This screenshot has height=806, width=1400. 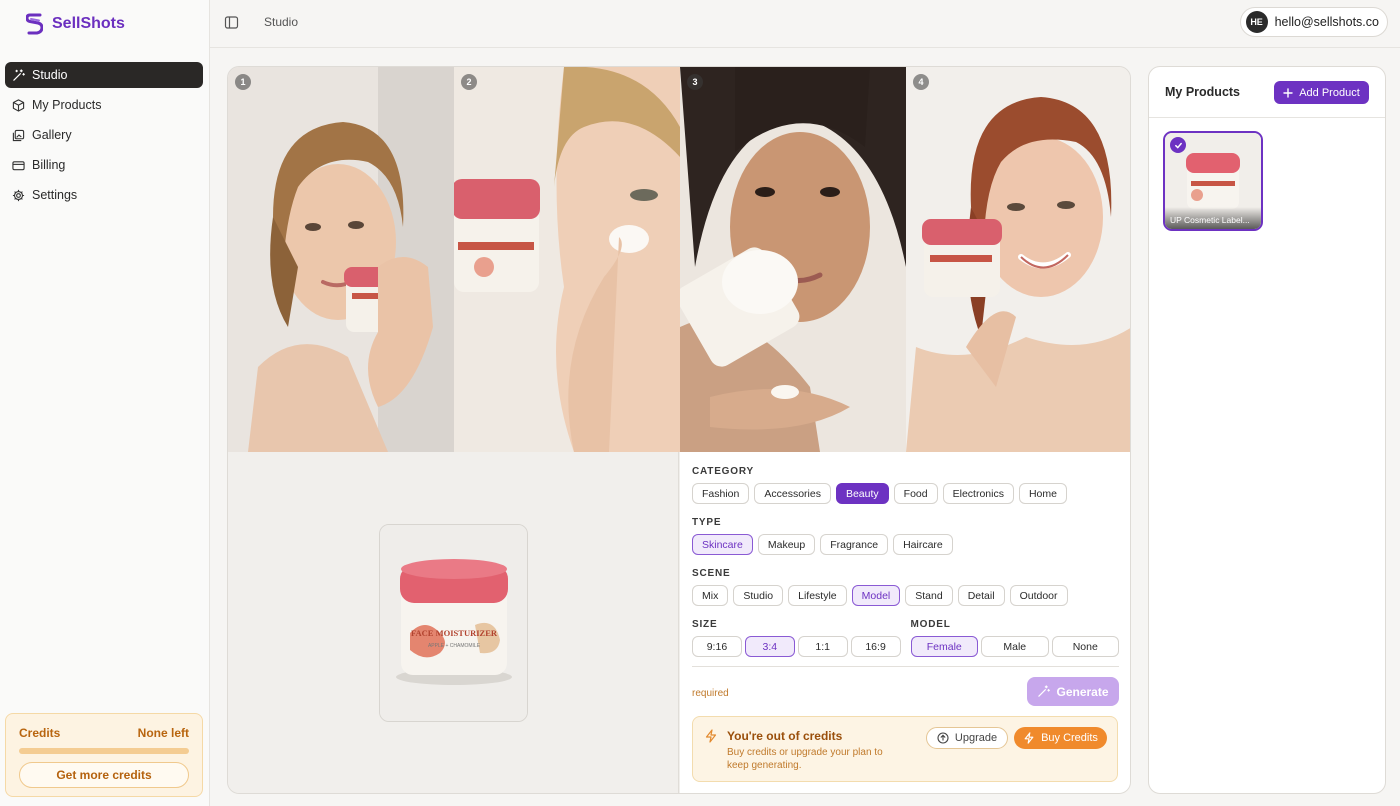 I want to click on box-icon, so click(x=18, y=105).